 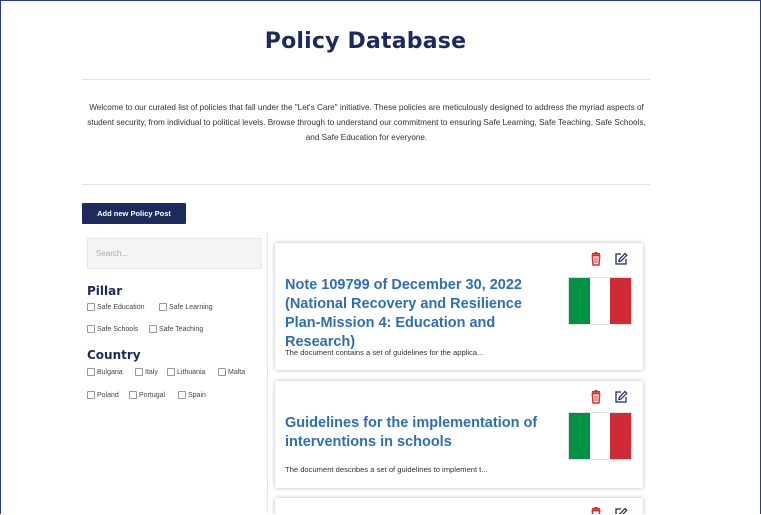 I want to click on country-option-lithuania: Lithuania, so click(x=186, y=372).